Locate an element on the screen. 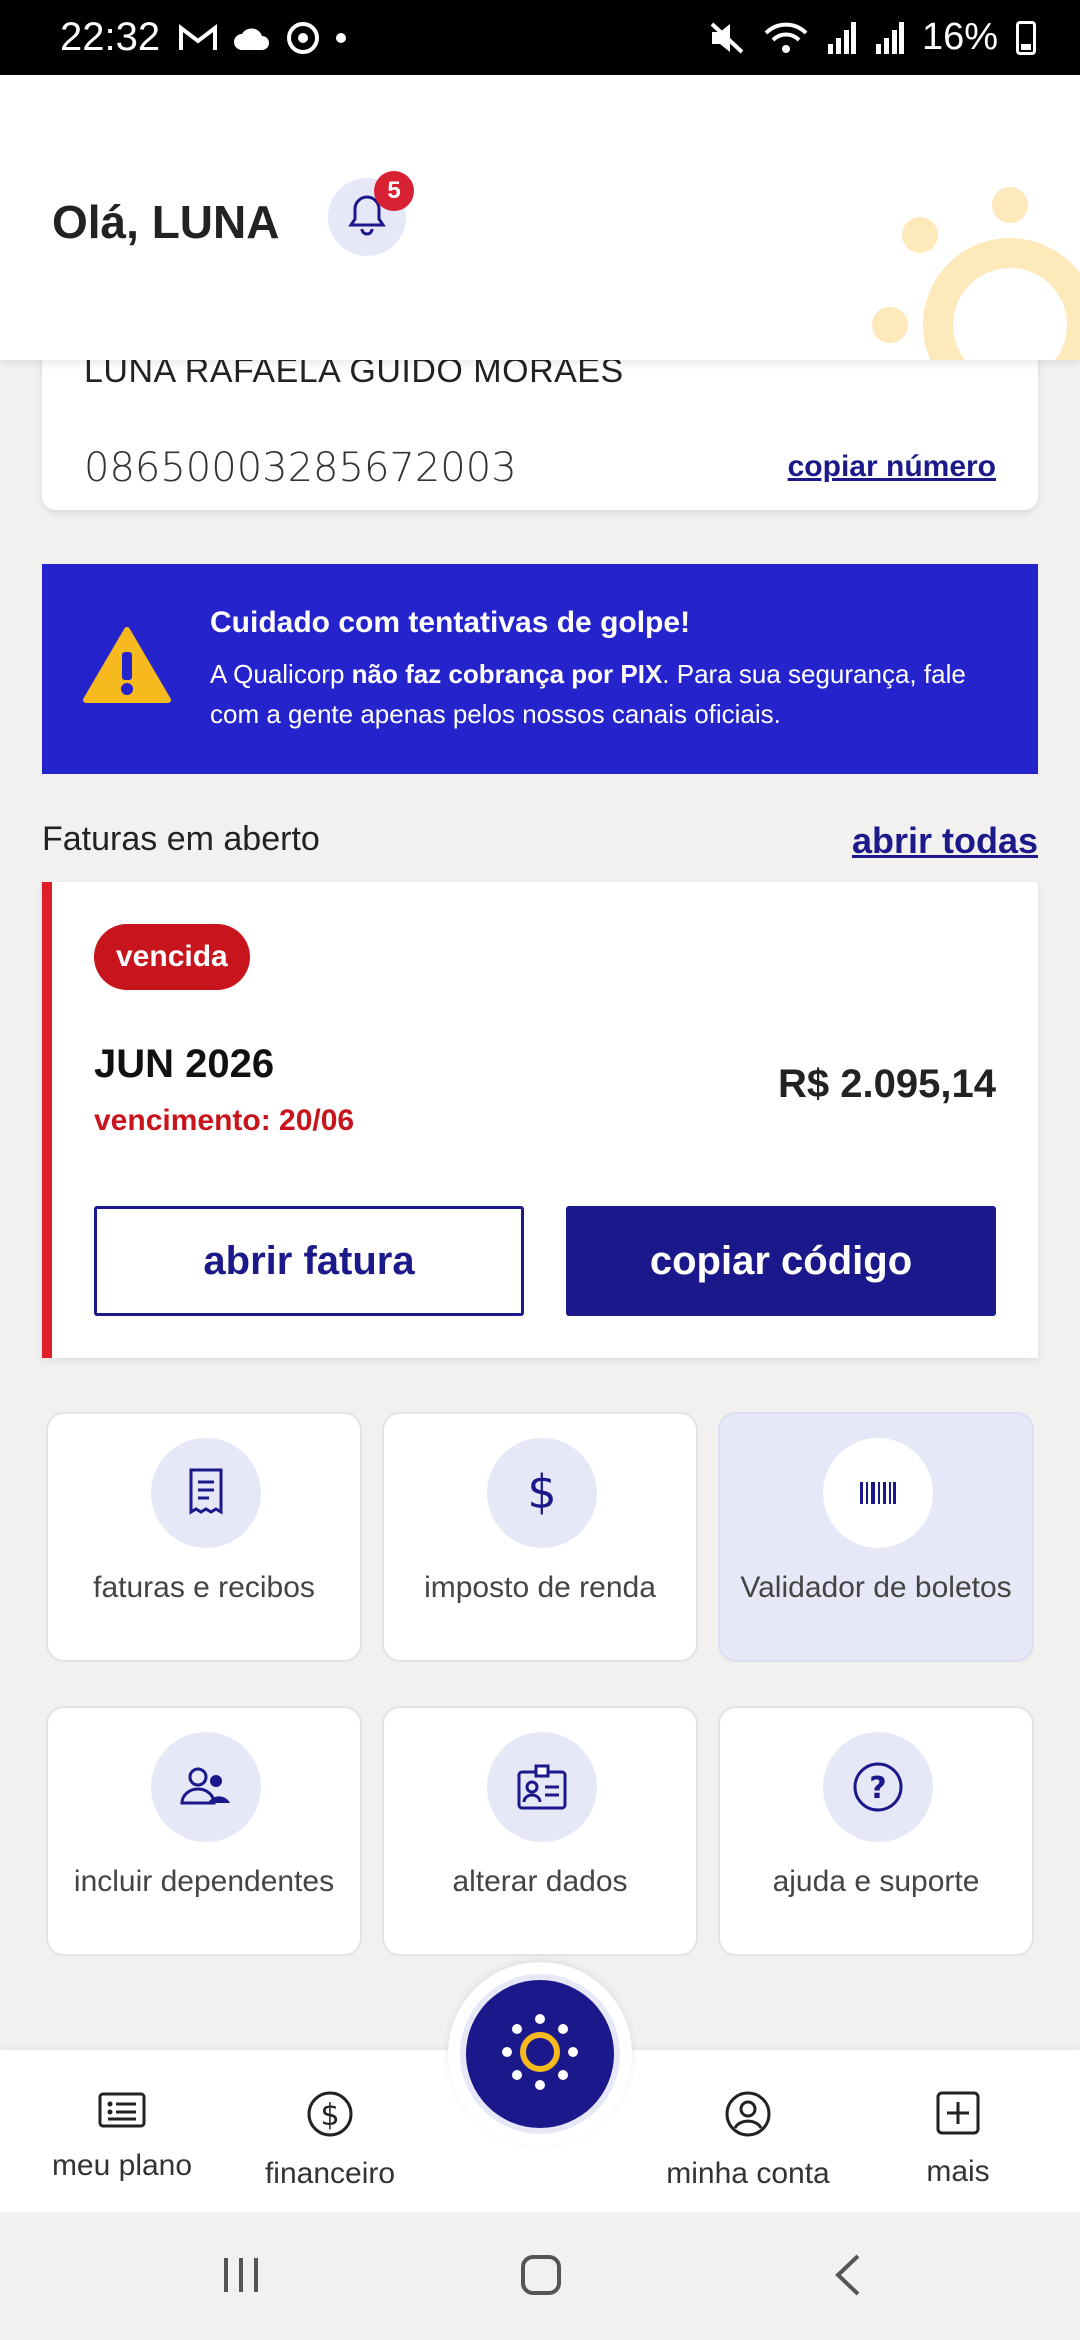 Image resolution: width=1080 pixels, height=2340 pixels. nav-more: mais is located at coordinates (958, 2139).